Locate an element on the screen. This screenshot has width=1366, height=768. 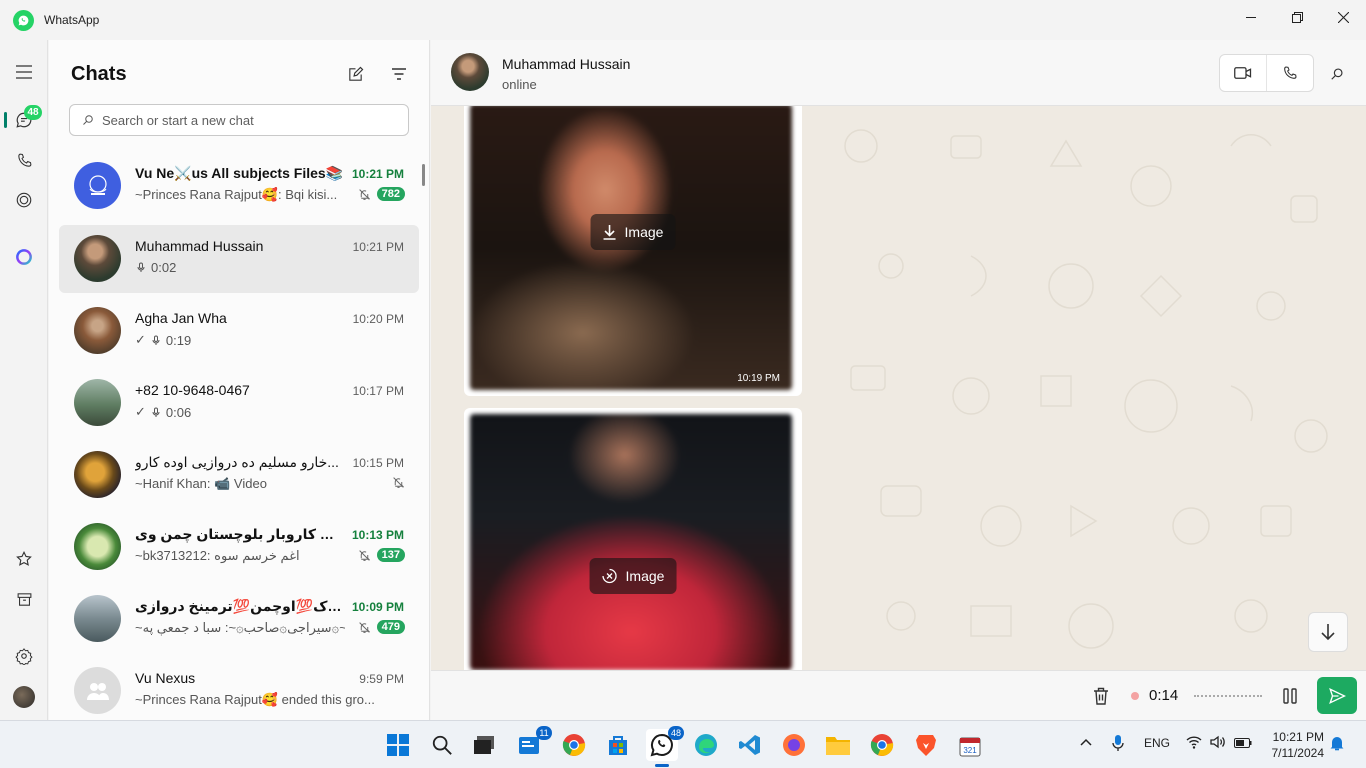
active-app-indicator is located at coordinates (662, 765).